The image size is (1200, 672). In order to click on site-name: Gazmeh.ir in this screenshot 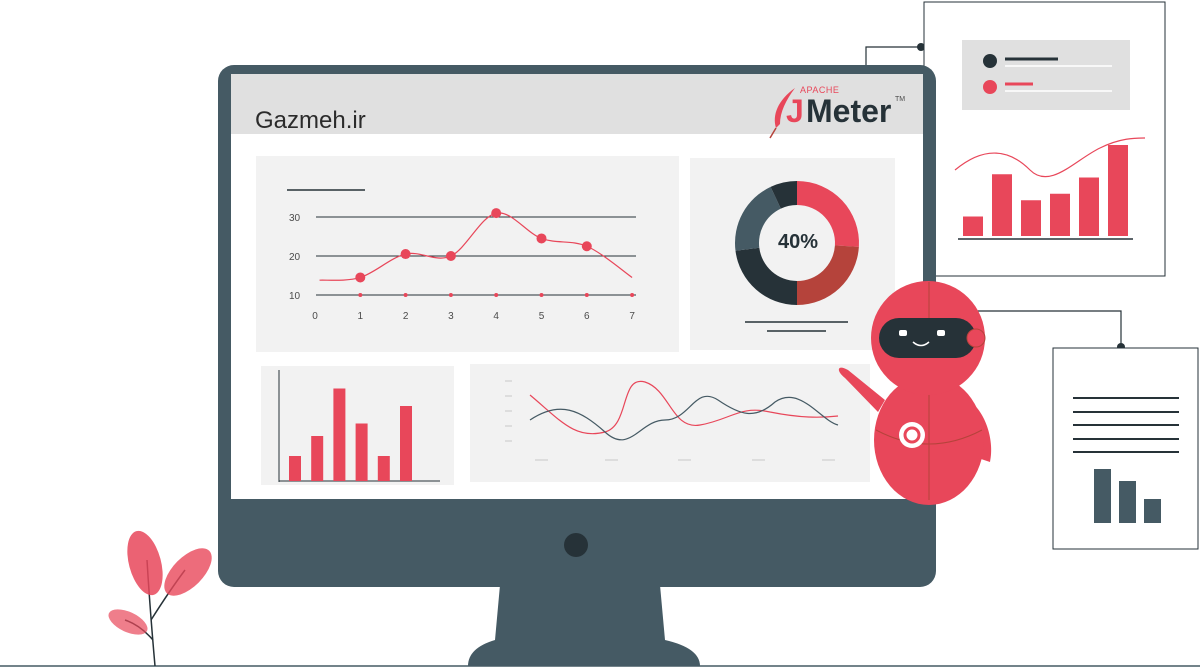, I will do `click(310, 120)`.